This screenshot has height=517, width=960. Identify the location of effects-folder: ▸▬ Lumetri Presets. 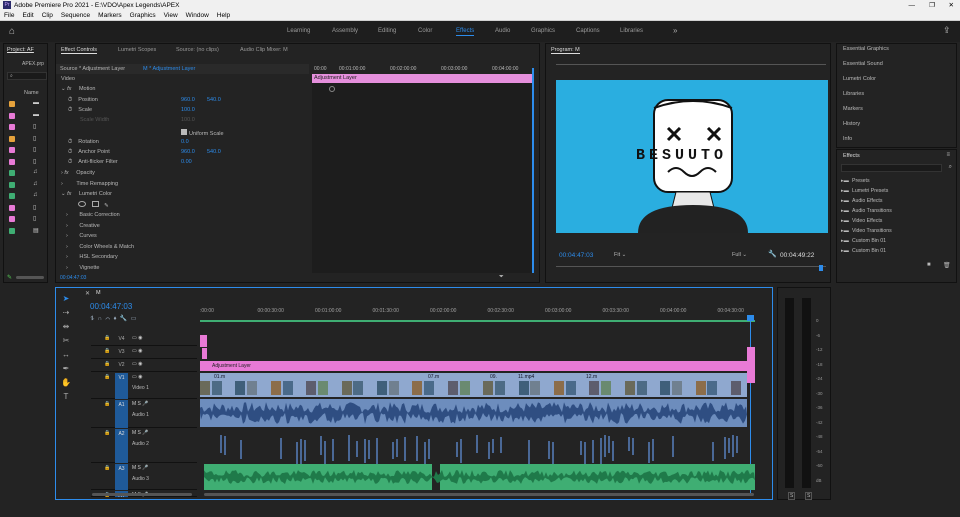
(864, 191).